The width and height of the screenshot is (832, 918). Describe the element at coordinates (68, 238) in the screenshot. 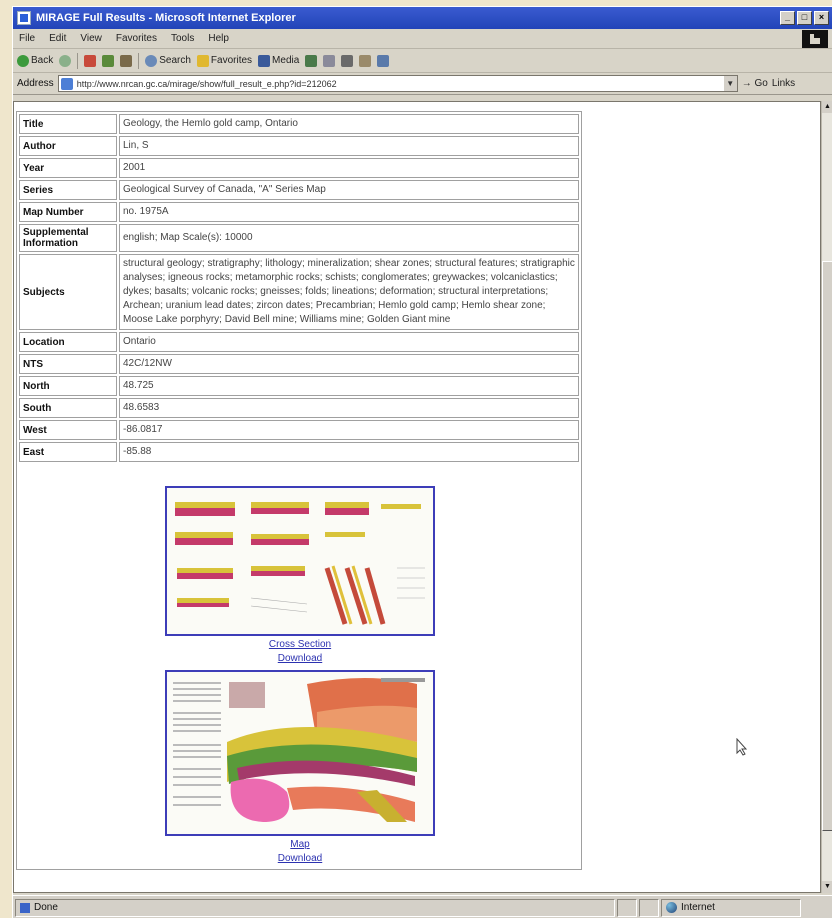

I see `field-label: Supplemental Information` at that location.